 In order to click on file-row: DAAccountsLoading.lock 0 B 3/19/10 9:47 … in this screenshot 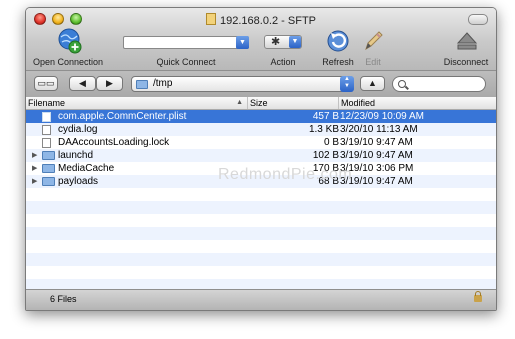, I will do `click(261, 142)`.